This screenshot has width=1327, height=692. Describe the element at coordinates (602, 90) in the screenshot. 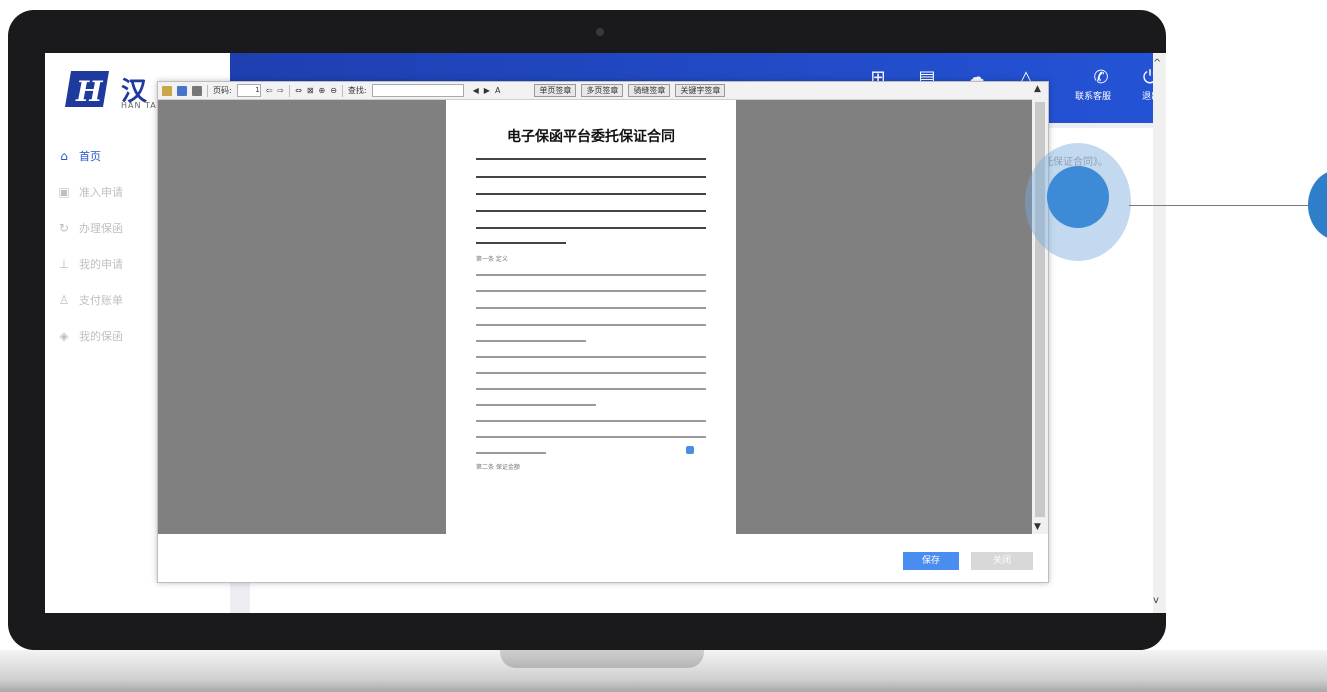

I see `multi-page-sign-button: 多页签章` at that location.